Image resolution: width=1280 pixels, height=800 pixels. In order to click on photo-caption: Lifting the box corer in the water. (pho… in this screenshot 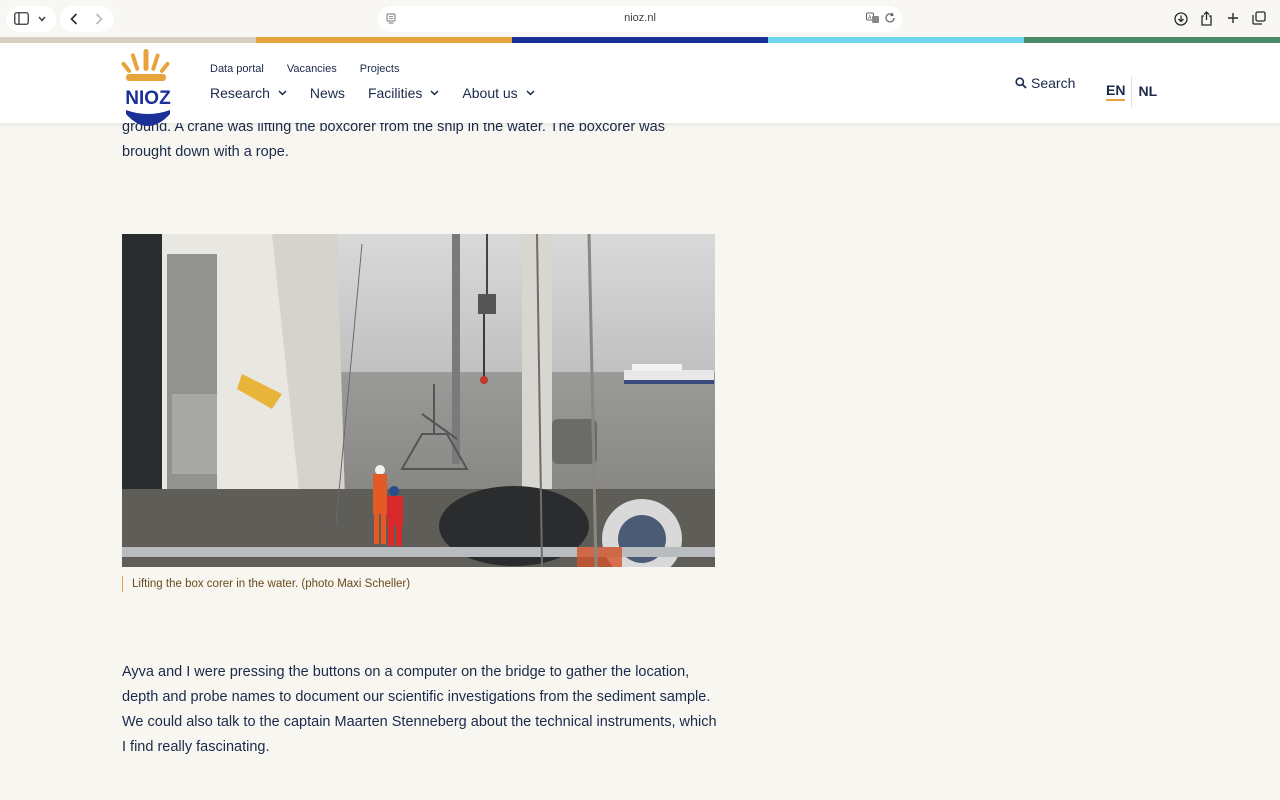, I will do `click(266, 584)`.